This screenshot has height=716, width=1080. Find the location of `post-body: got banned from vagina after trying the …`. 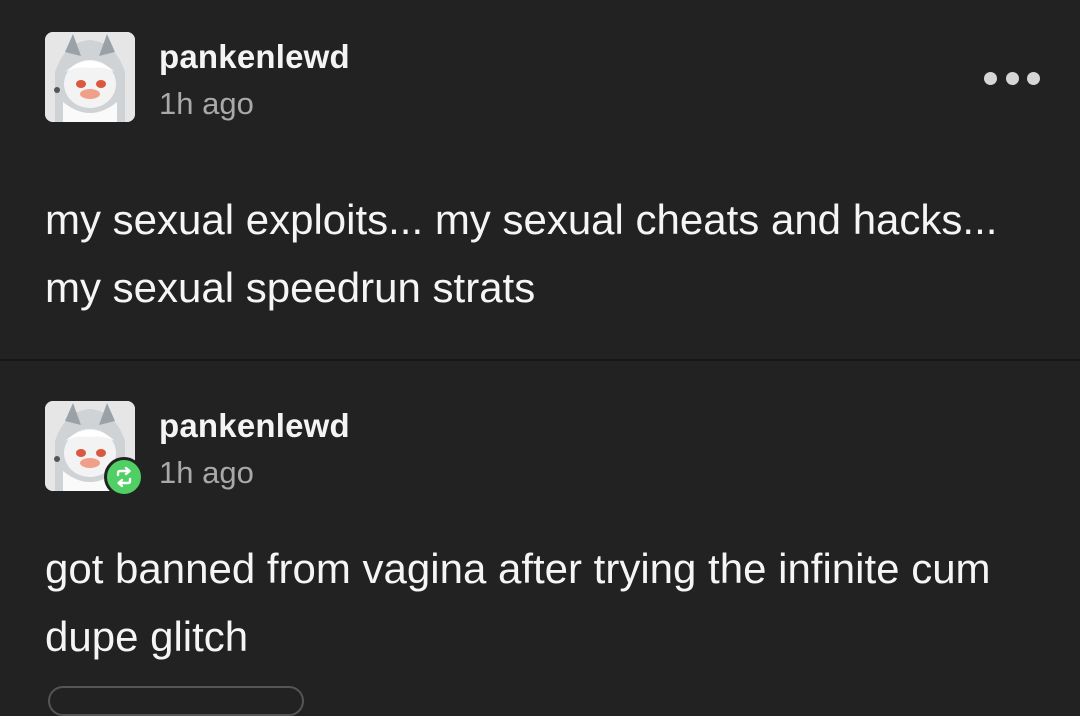

post-body: got banned from vagina after trying the … is located at coordinates (518, 602).